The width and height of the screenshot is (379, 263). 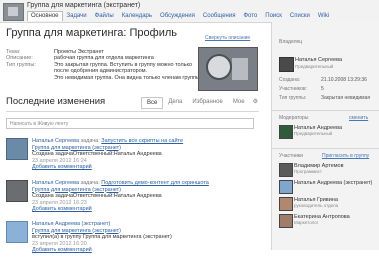 I want to click on feed-post-input: Написать в Живую ленту, so click(x=130, y=123).